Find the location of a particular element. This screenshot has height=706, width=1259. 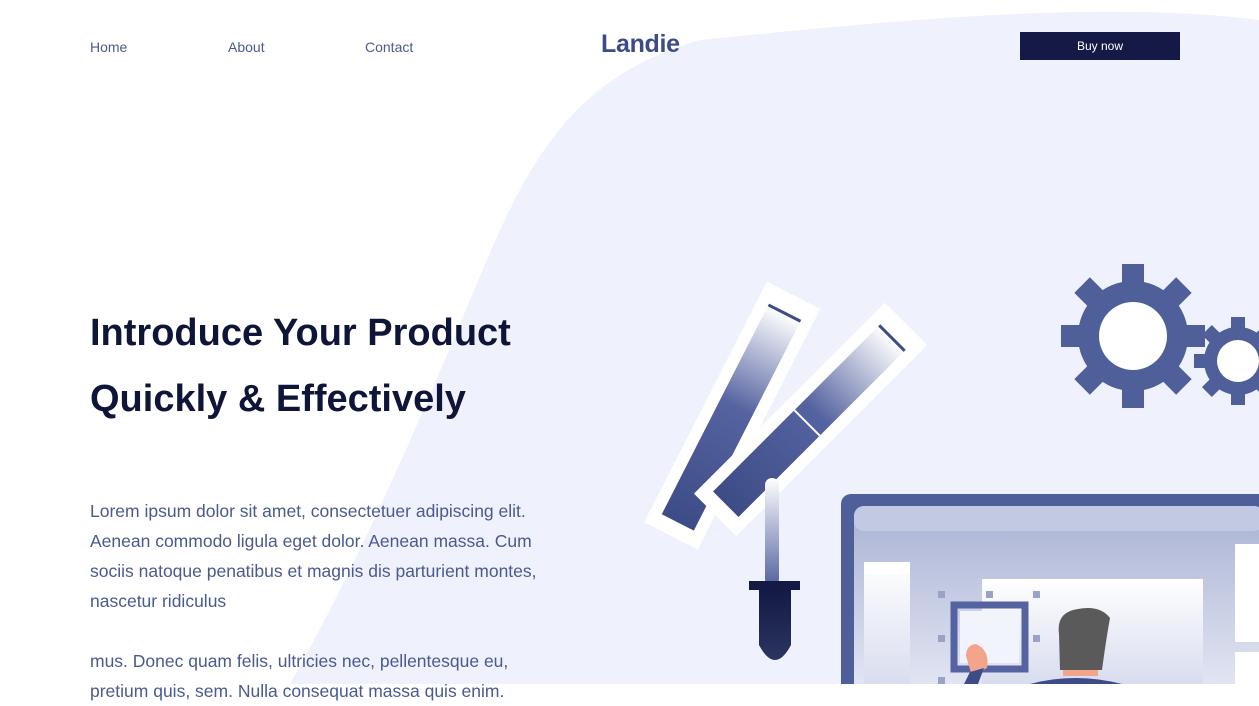

hero-title-line-1: Introduce Your Product is located at coordinates (300, 333).